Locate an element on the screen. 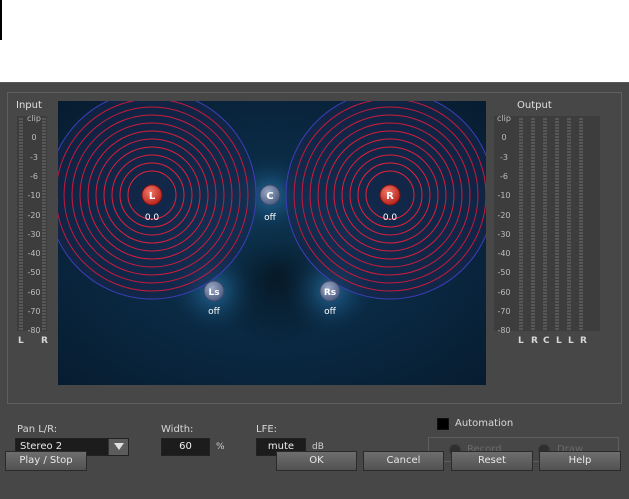  speaker-c-icon: C is located at coordinates (270, 195).